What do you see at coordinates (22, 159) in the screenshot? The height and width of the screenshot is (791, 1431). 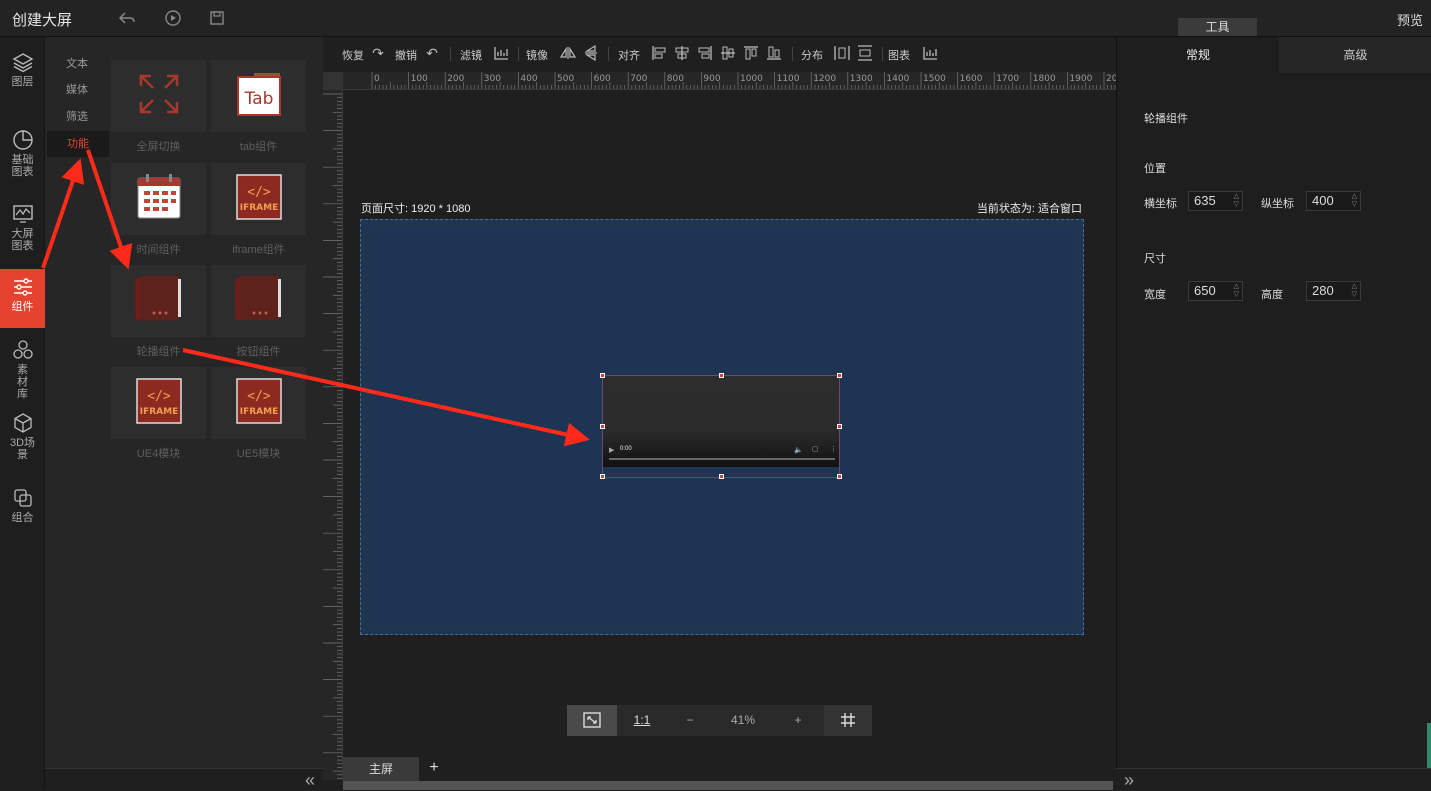 I see `nav-item-basic-charts: 基础图表` at bounding box center [22, 159].